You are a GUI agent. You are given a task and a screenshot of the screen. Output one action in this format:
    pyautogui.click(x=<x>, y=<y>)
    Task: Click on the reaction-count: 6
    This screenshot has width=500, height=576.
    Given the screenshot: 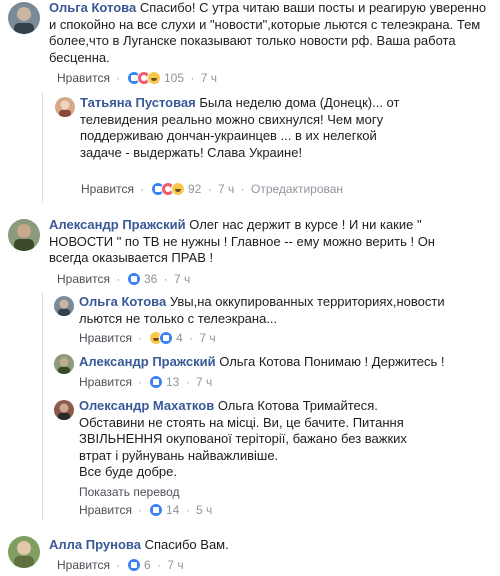 What is the action you would take?
    pyautogui.click(x=147, y=565)
    